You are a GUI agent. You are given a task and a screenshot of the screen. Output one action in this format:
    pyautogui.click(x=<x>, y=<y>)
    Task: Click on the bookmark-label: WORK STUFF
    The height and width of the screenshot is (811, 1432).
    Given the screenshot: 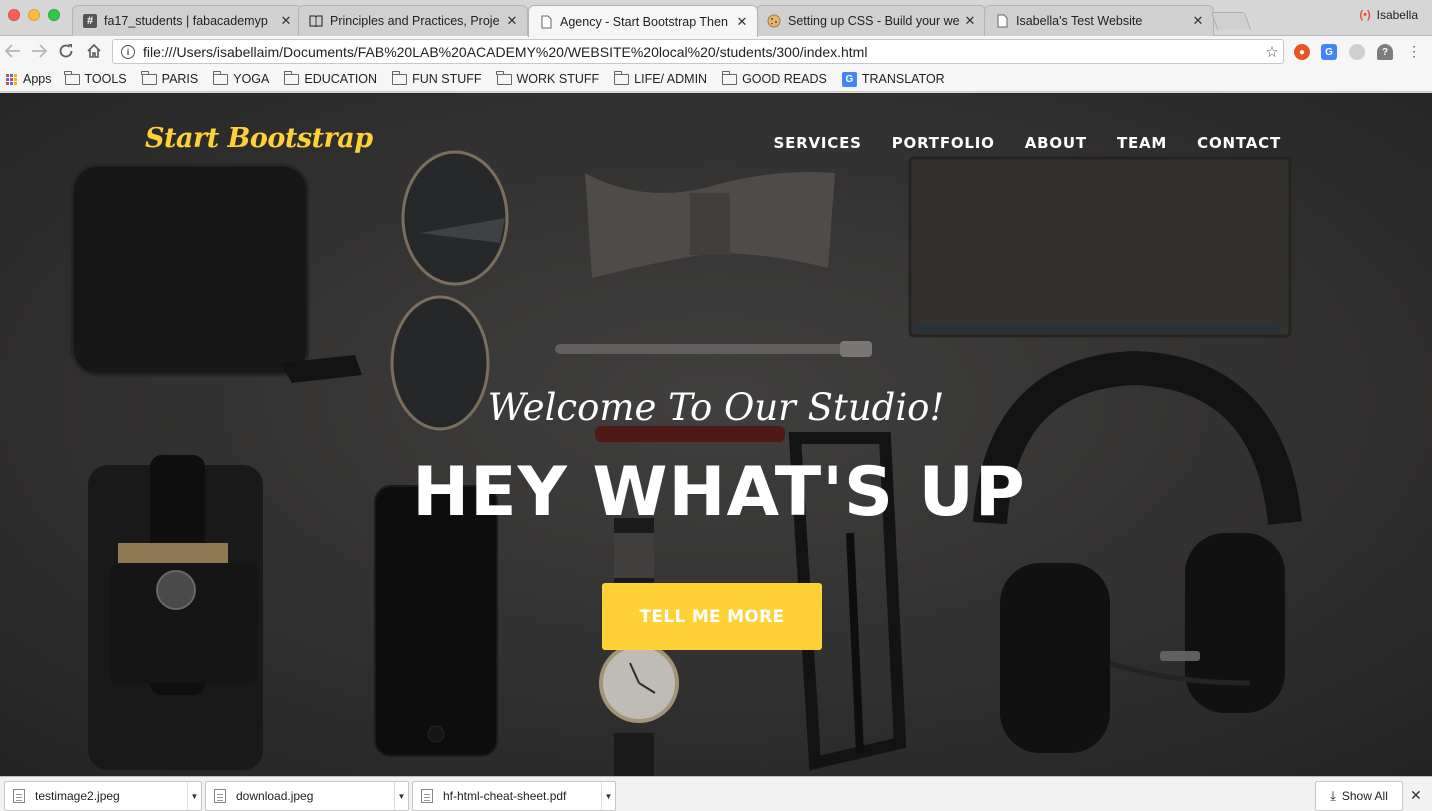 What is the action you would take?
    pyautogui.click(x=558, y=79)
    